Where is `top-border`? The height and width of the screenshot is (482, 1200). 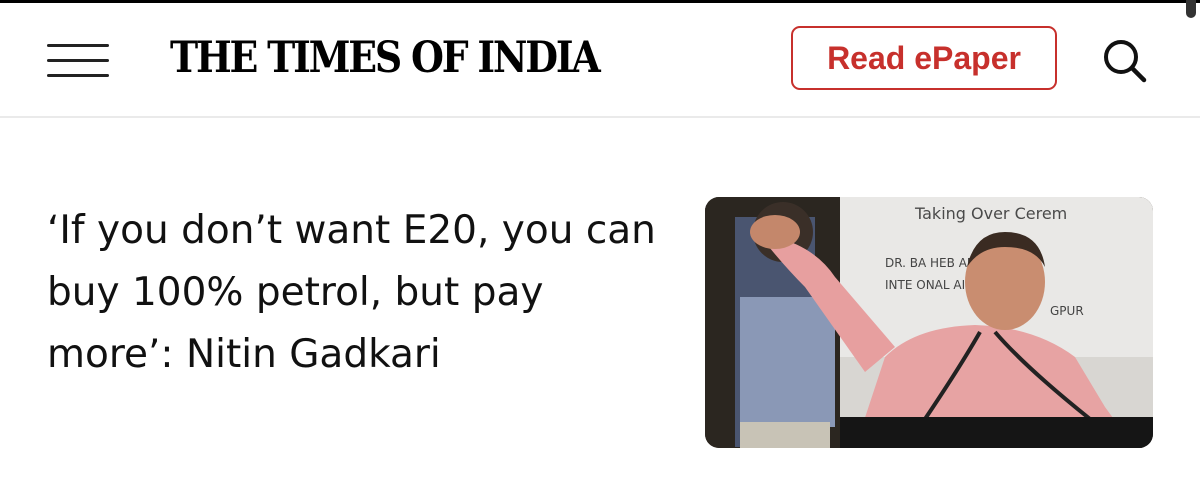
top-border is located at coordinates (600, 1).